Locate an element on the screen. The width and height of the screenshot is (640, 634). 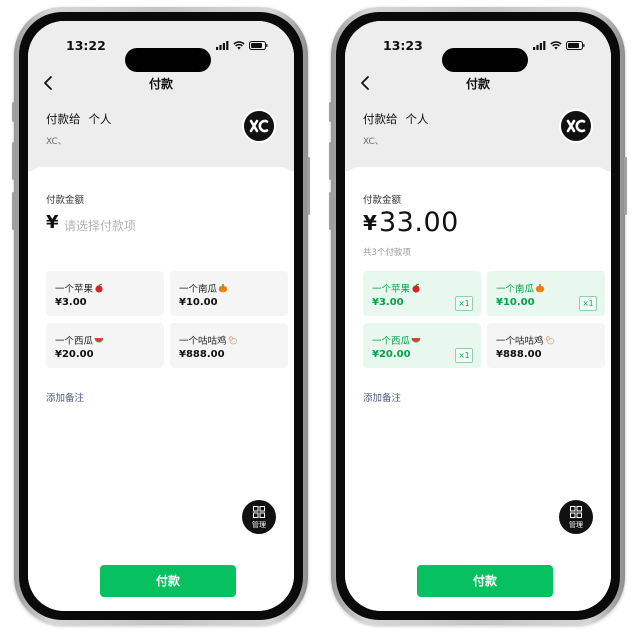
payment-item-apple: 一个苹果 ¥3.00 ×1 is located at coordinates (422, 293).